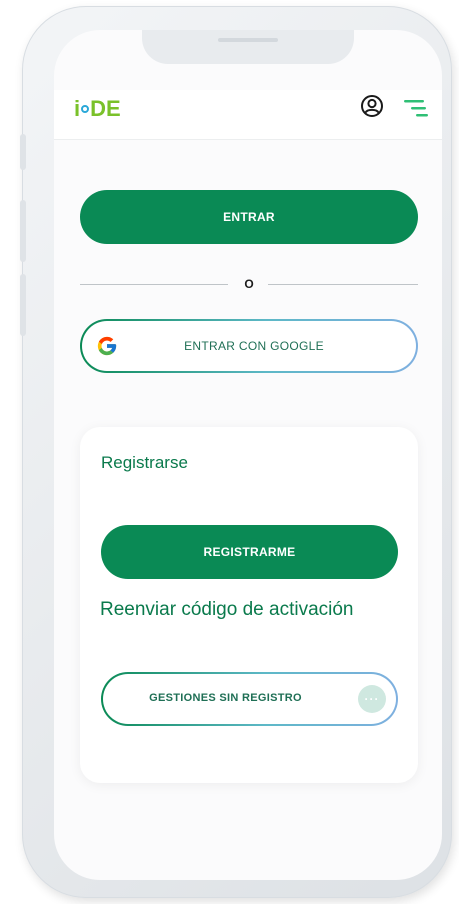 The width and height of the screenshot is (459, 904). I want to click on google-login-button: ENTRAR CON GOOGLE, so click(249, 346).